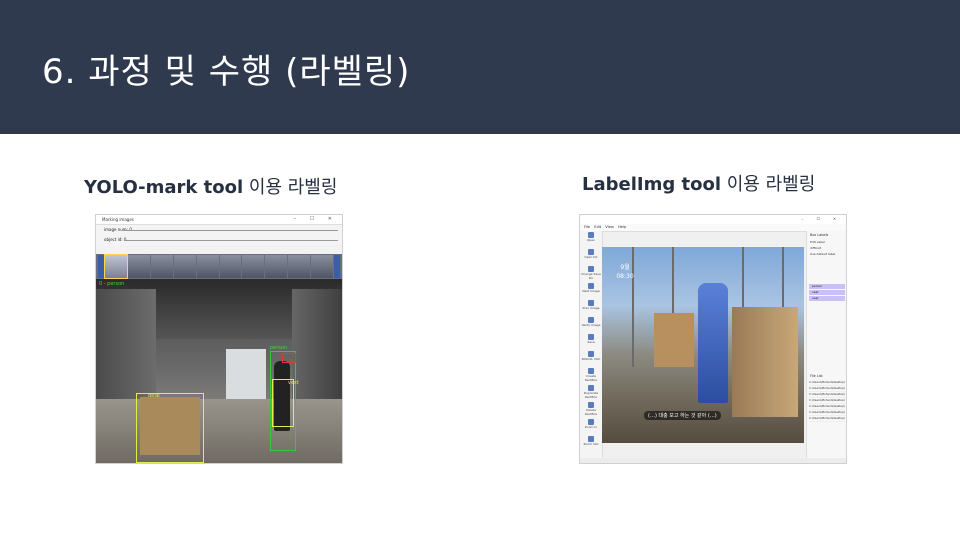  Describe the element at coordinates (591, 393) in the screenshot. I see `tool-duplicate-rectbox: Duplicate RectBox` at that location.